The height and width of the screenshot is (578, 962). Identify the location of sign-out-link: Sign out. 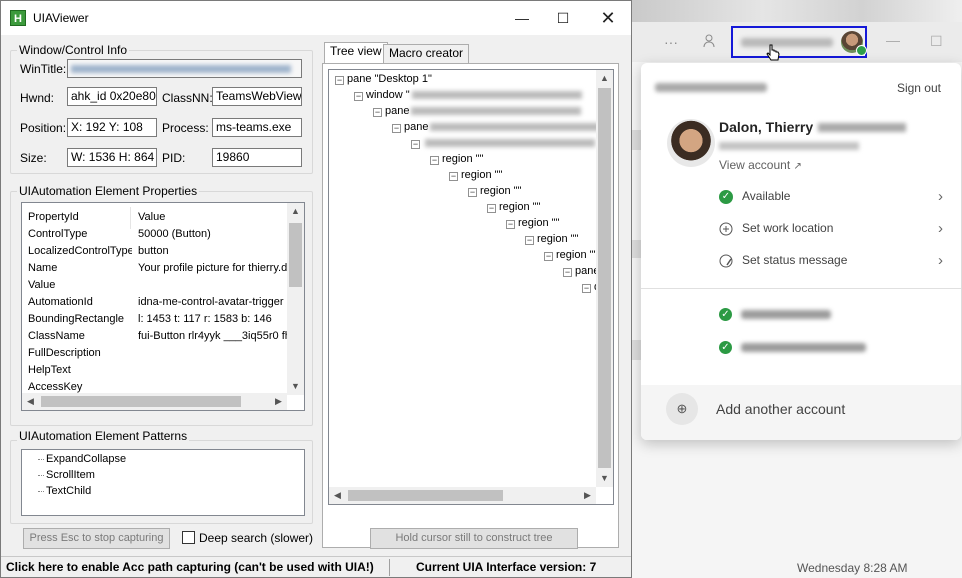
(919, 88).